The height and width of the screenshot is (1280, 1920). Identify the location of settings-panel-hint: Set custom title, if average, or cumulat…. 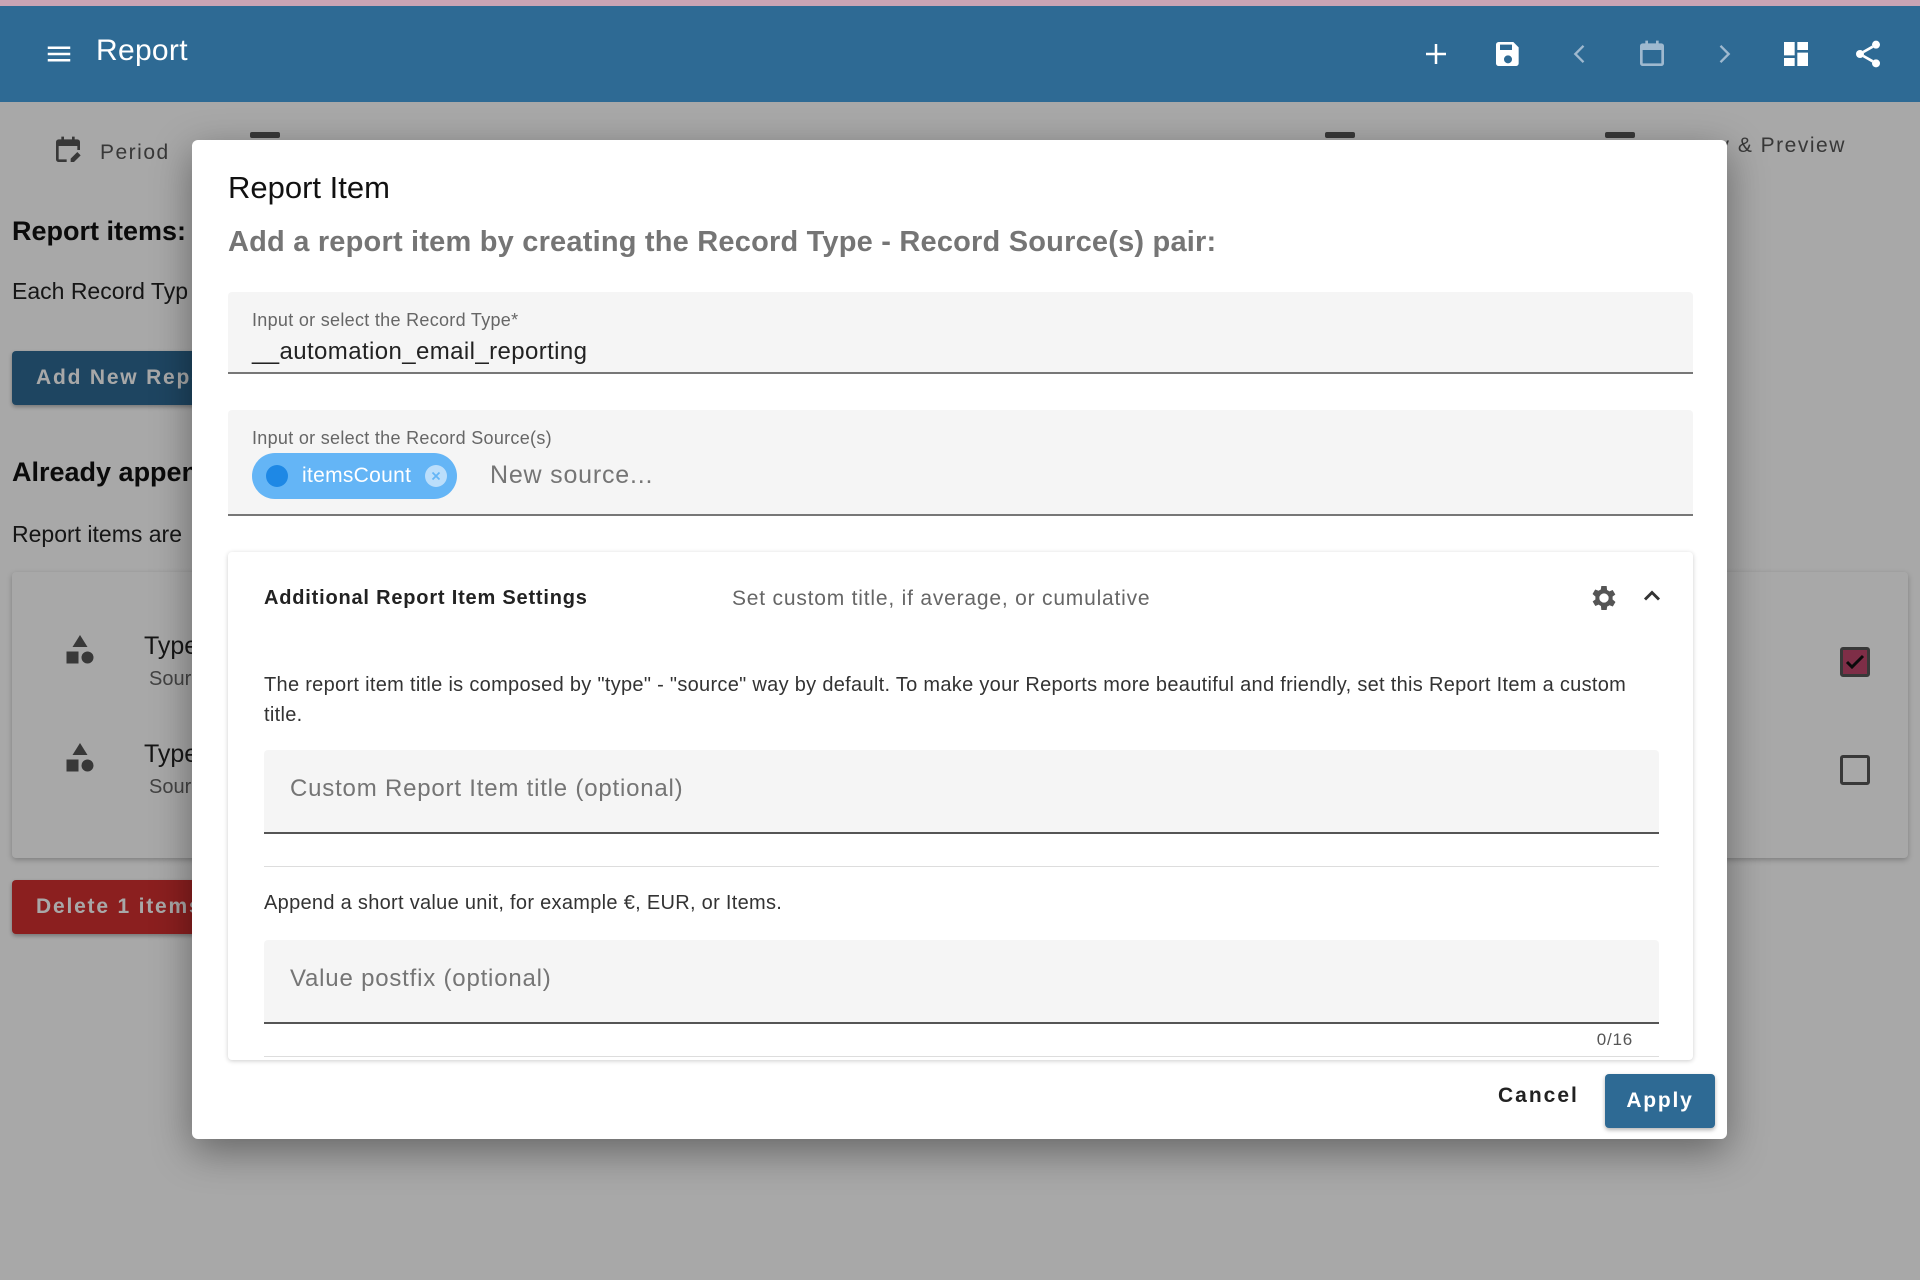
(941, 598).